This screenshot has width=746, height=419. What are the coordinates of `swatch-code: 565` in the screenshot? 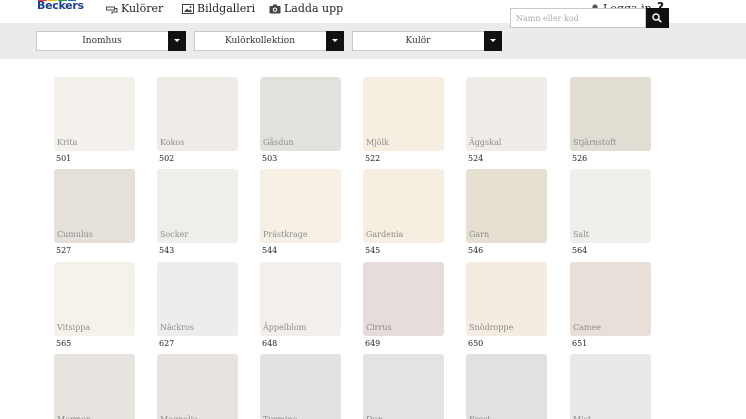 It's located at (64, 343).